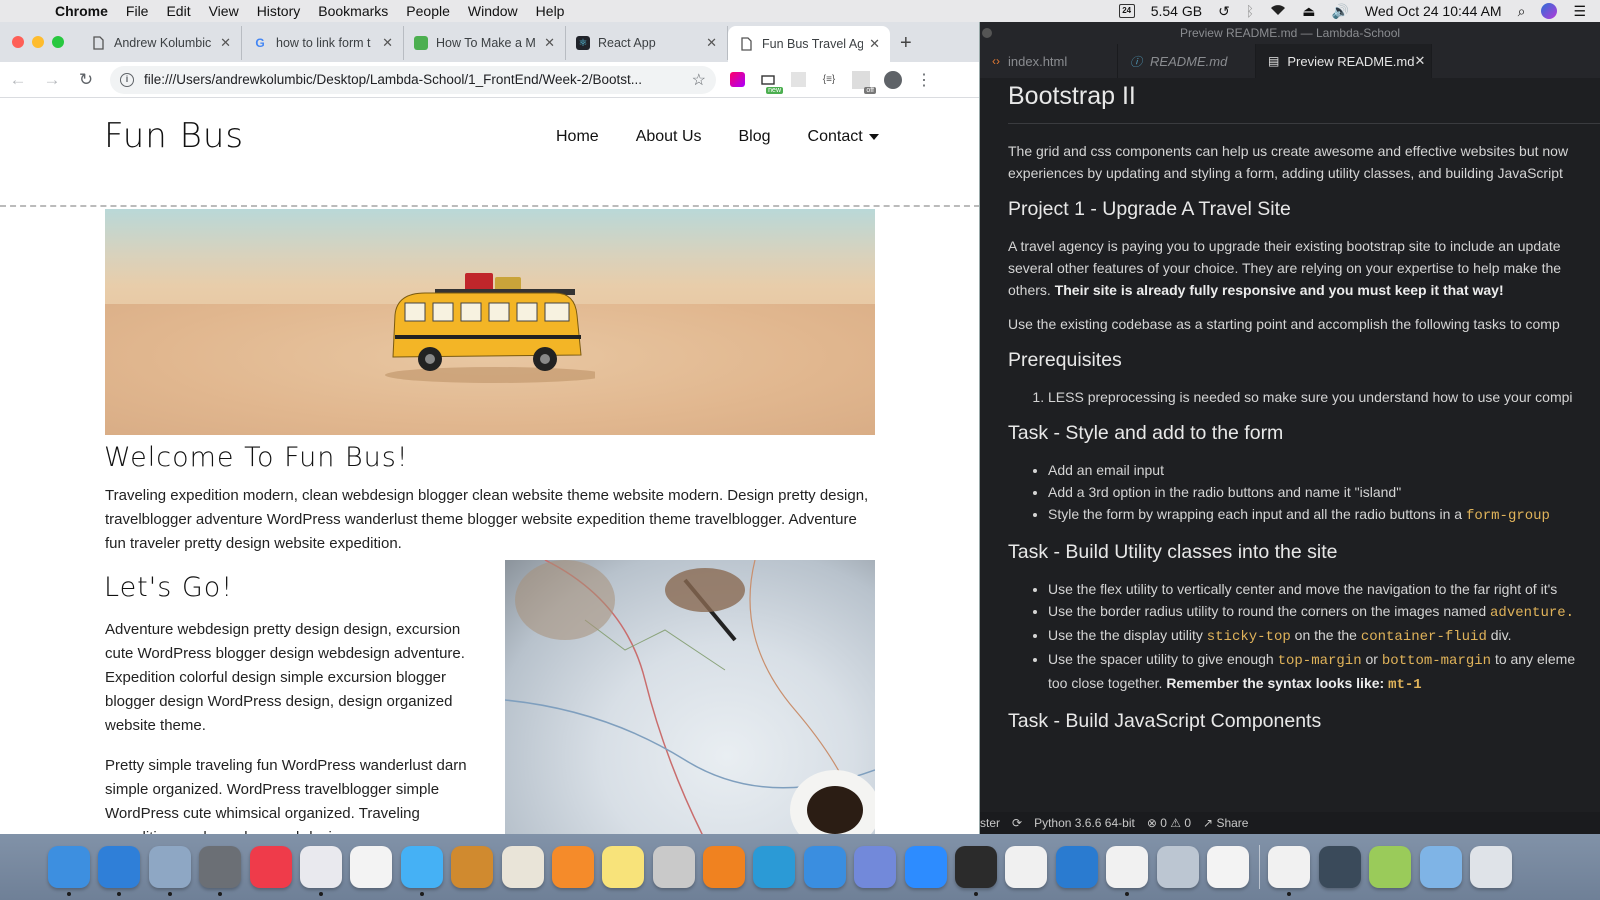  Describe the element at coordinates (1339, 867) in the screenshot. I see `dock-atom-icon` at that location.